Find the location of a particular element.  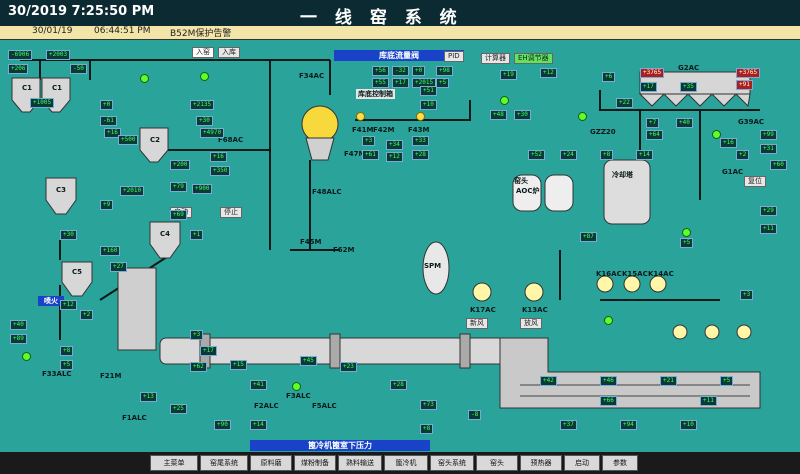

readout-value: -6906 is located at coordinates (20, 55).